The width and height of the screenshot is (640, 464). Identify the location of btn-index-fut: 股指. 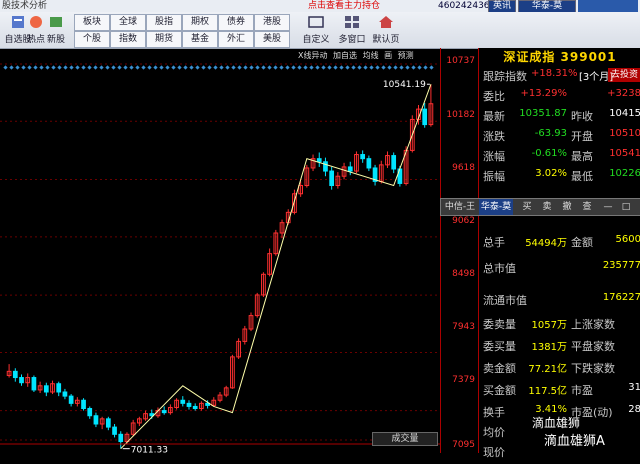
(164, 22).